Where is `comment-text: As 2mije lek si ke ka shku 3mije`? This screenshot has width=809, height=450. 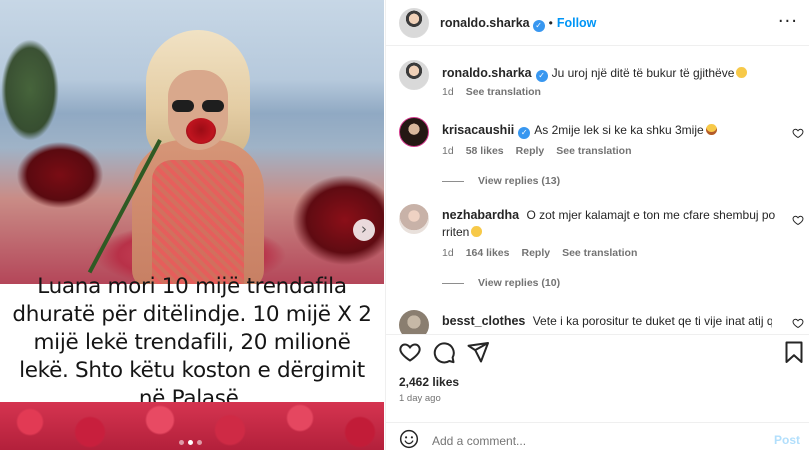
comment-text: As 2mije lek si ke ka shku 3mije is located at coordinates (619, 130).